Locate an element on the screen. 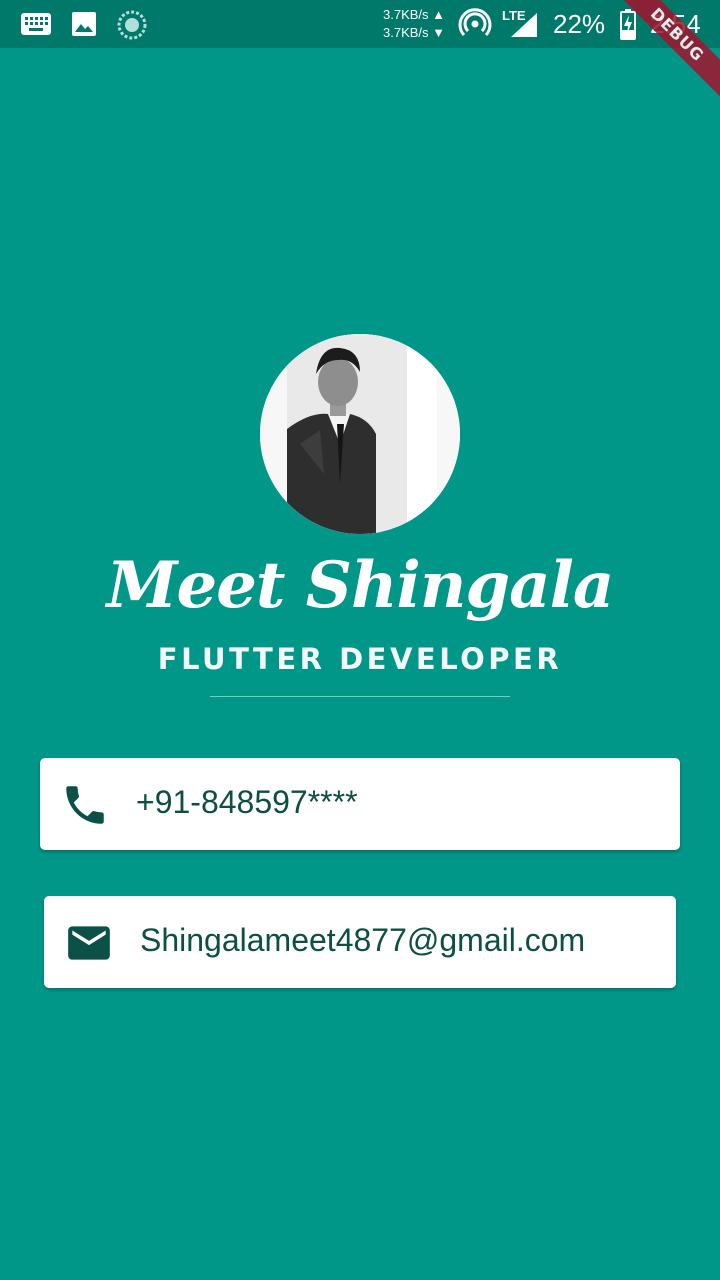  network-speed: 3.7KB/s ▲ 3.7KB/s ▼ is located at coordinates (414, 23).